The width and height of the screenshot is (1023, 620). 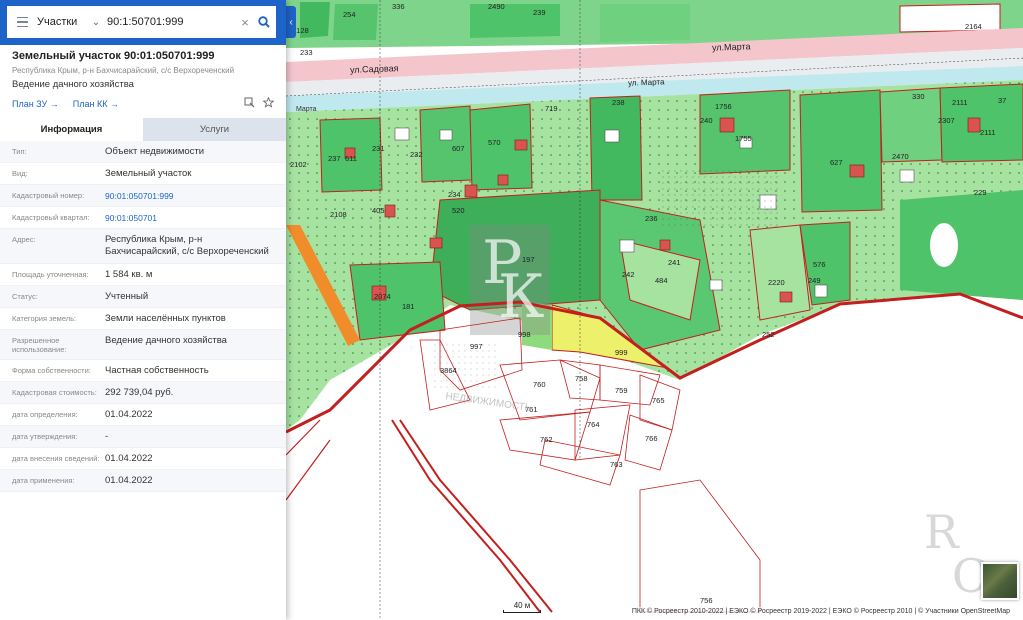 What do you see at coordinates (338, 214) in the screenshot?
I see `parcel-number: 2108` at bounding box center [338, 214].